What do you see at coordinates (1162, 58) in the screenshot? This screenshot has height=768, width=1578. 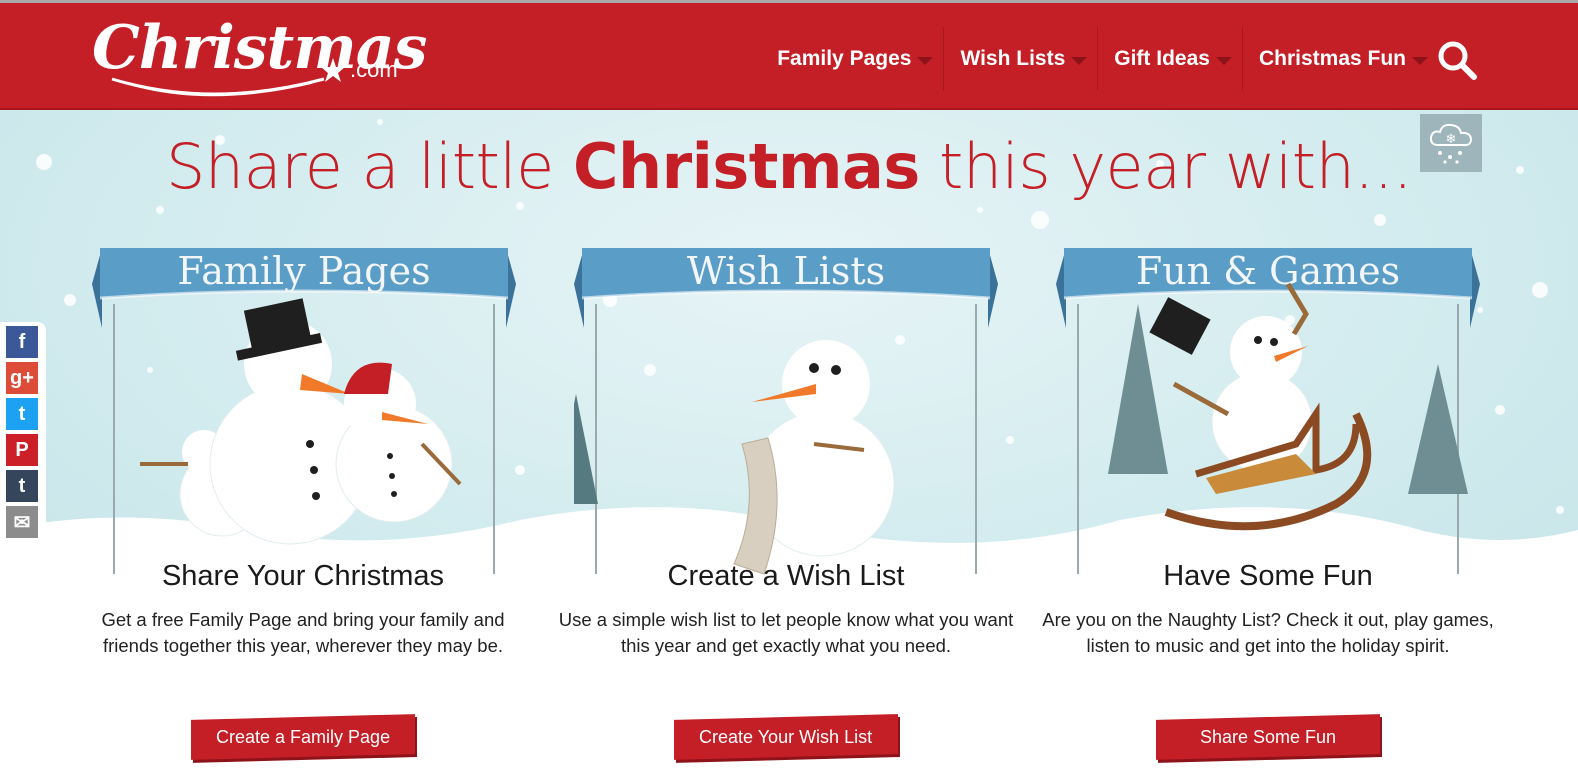 I see `nav-label: Gift Ideas` at bounding box center [1162, 58].